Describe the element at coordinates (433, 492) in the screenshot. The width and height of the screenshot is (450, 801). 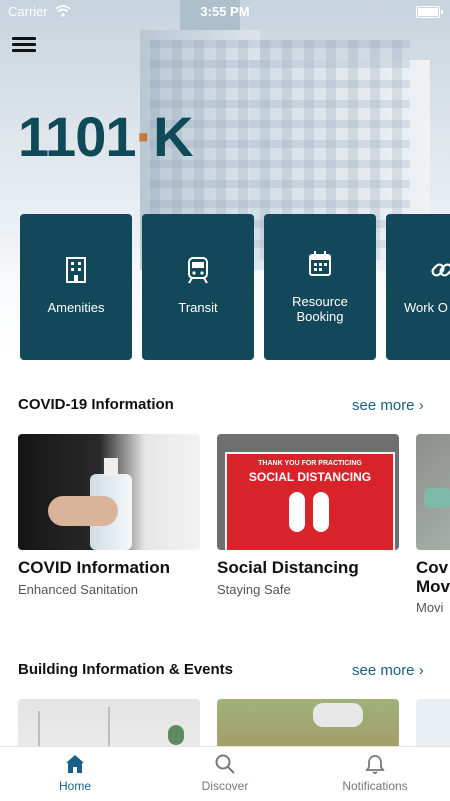
I see `card-image-mask` at that location.